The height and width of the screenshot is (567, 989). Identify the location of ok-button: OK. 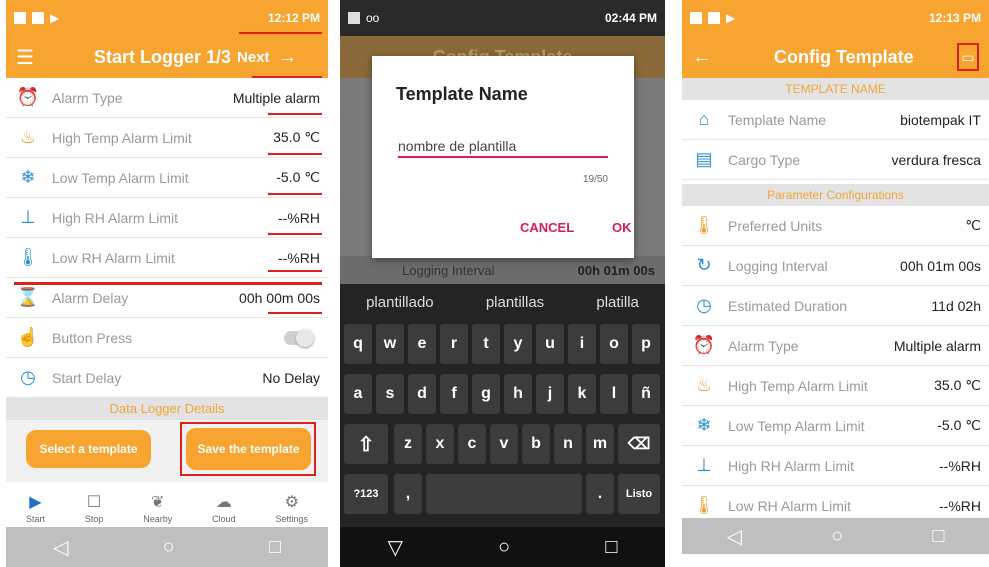
(622, 227).